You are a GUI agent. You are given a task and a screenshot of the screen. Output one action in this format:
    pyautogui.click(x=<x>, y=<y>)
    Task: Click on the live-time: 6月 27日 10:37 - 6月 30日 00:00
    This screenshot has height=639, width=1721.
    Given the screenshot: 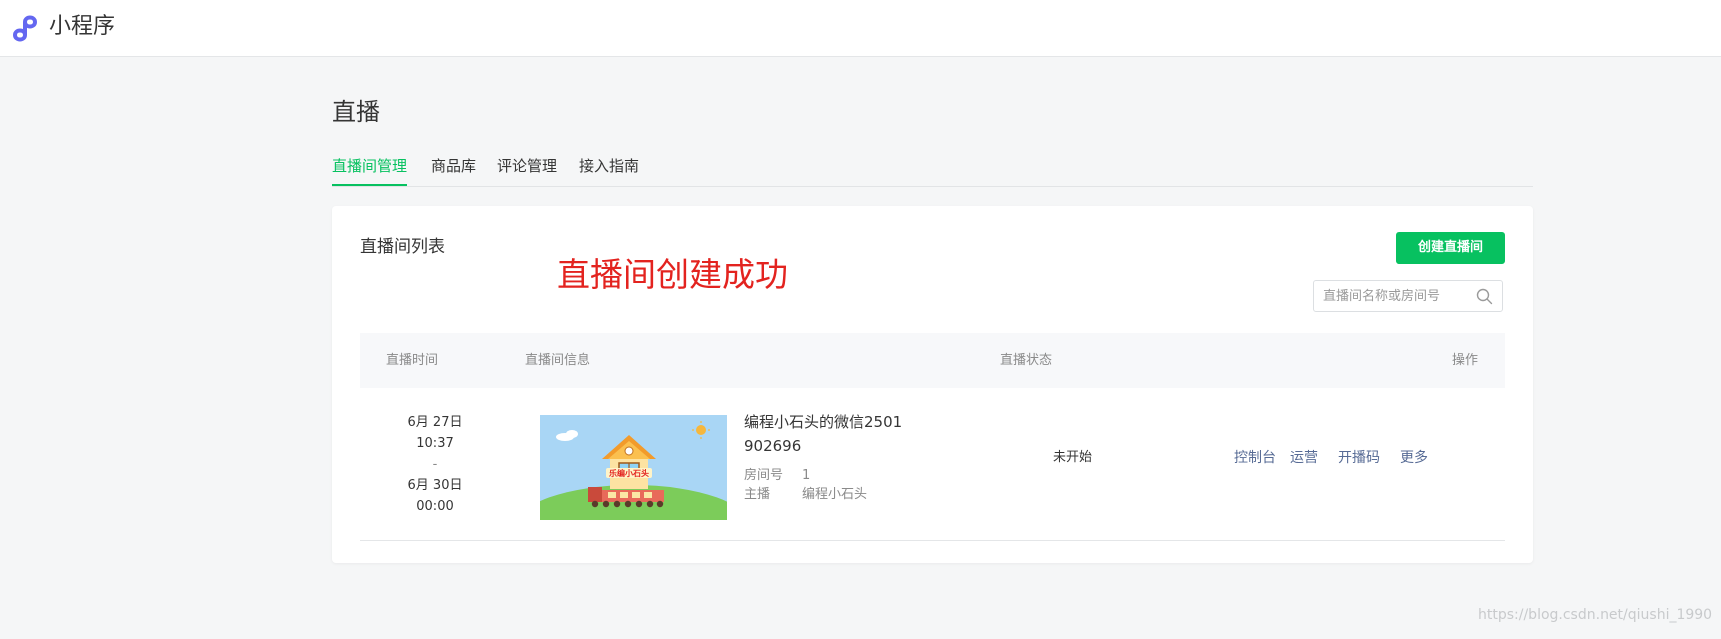 What is the action you would take?
    pyautogui.click(x=435, y=464)
    